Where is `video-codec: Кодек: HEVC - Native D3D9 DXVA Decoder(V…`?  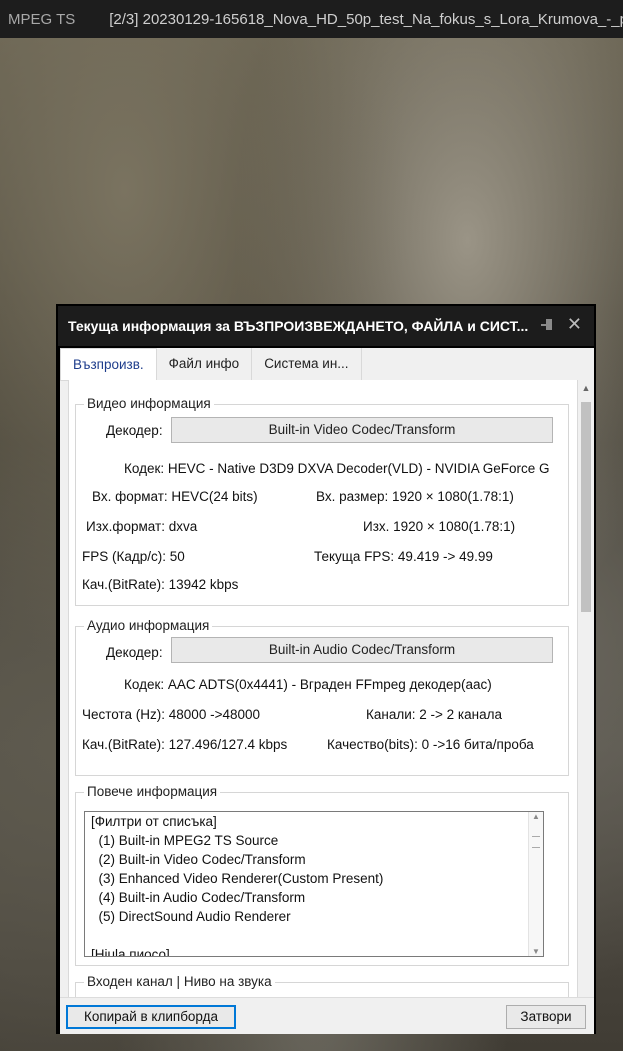
video-codec: Кодек: HEVC - Native D3D9 DXVA Decoder(V… is located at coordinates (337, 468).